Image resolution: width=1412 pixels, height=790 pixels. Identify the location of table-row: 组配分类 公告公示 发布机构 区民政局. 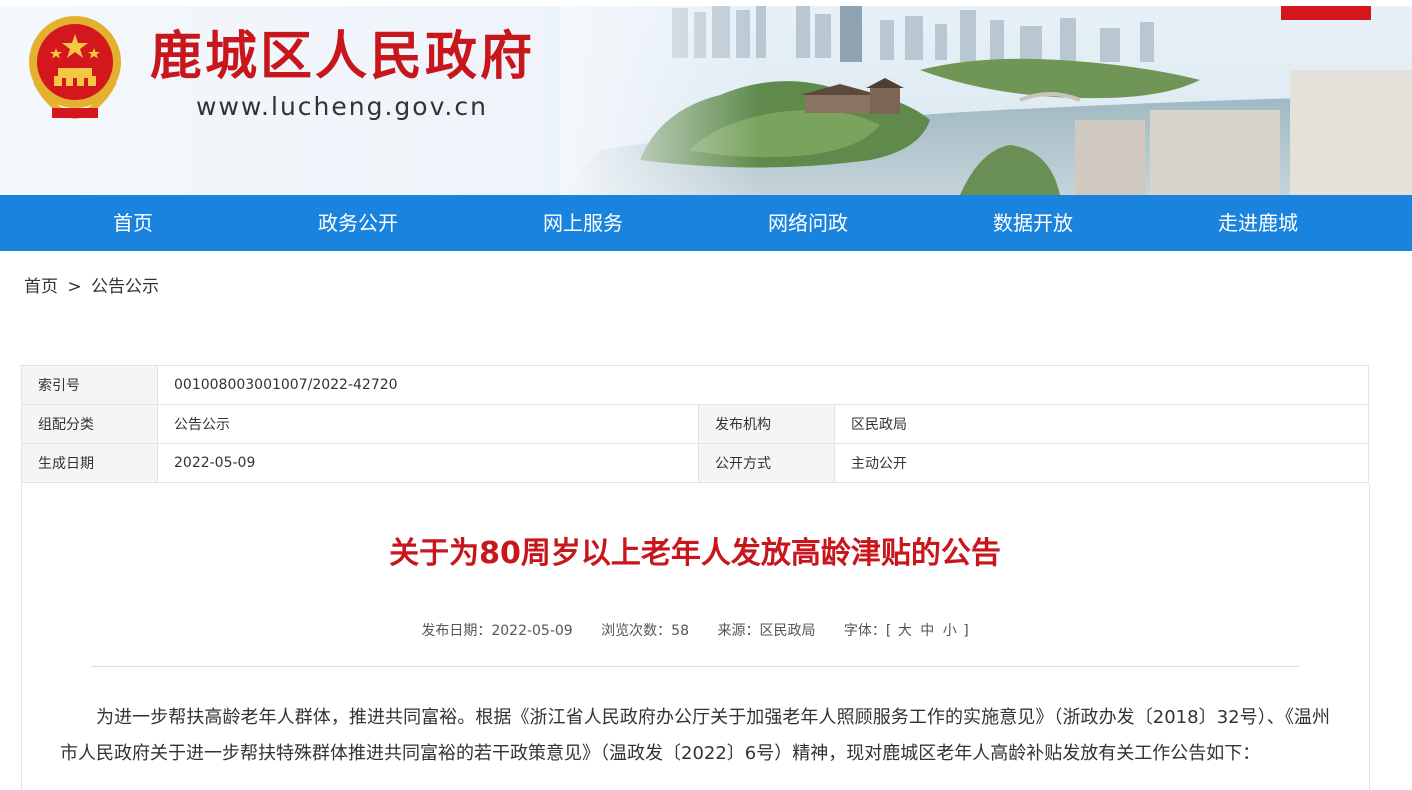
(695, 424).